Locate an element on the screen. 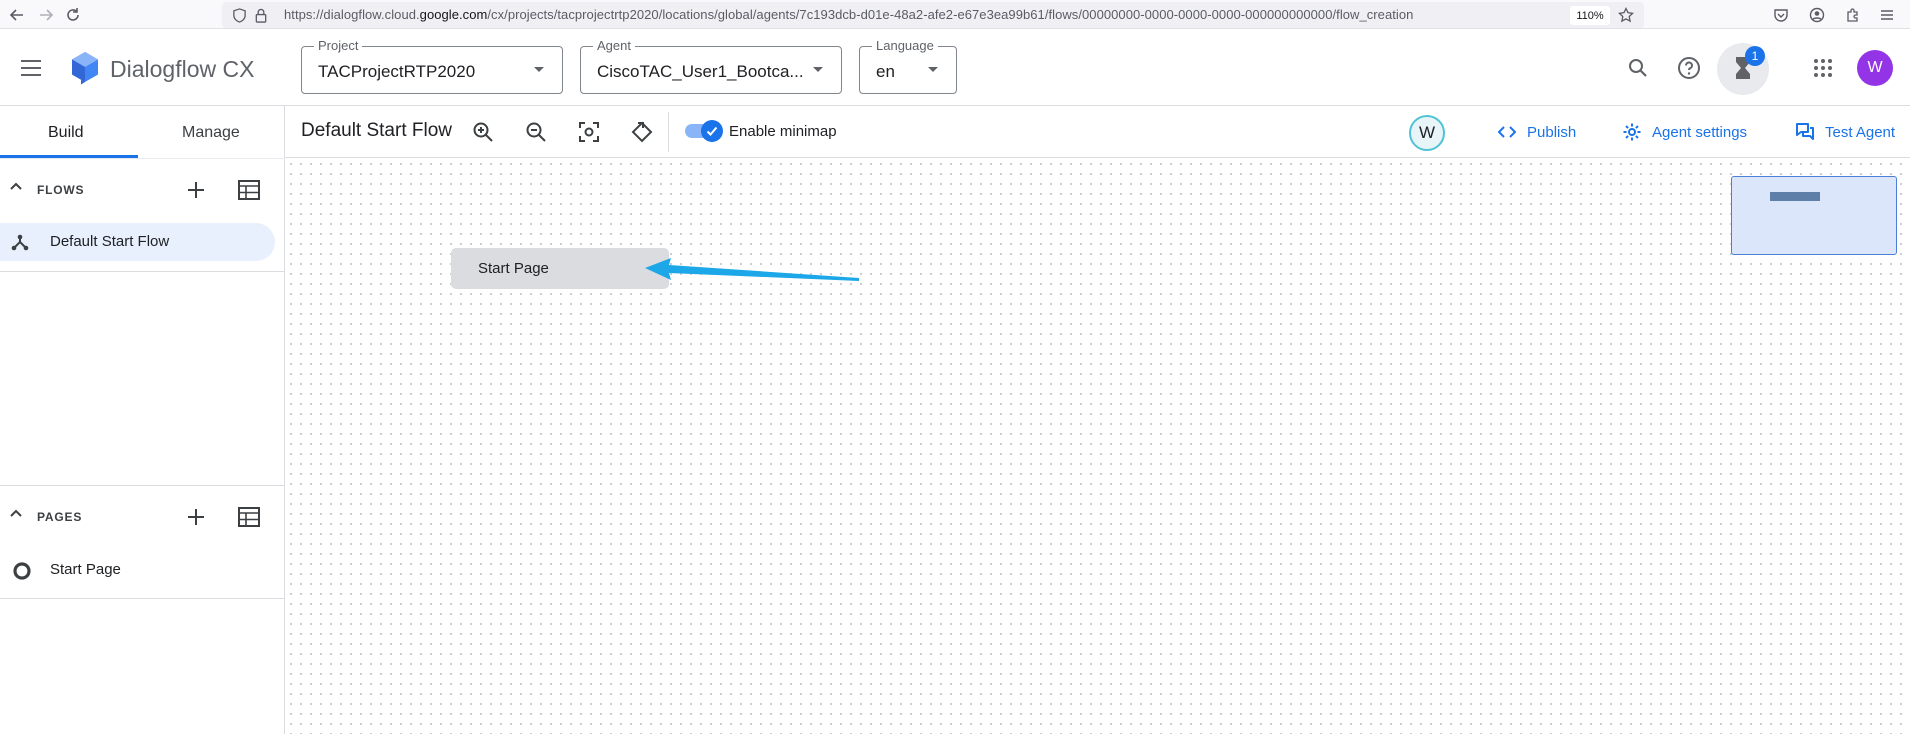  back-icon is located at coordinates (17, 15).